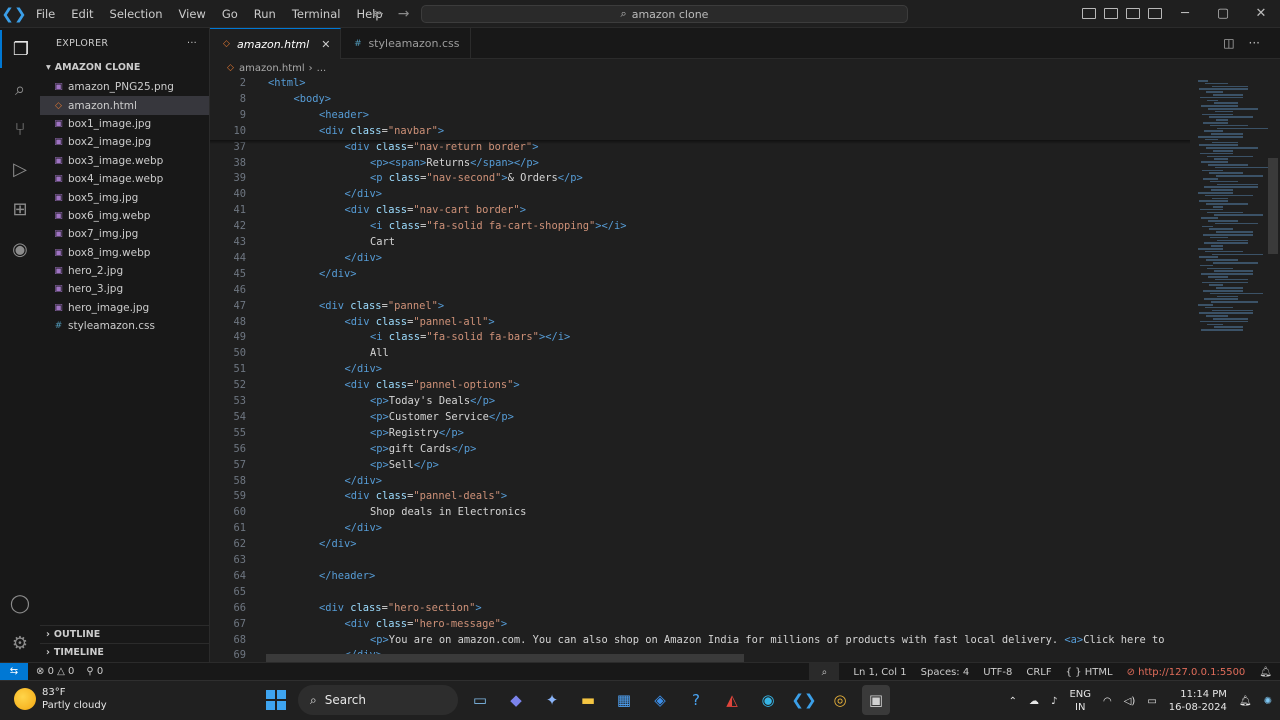  I want to click on outline-section: › OUTLINE, so click(125, 634).